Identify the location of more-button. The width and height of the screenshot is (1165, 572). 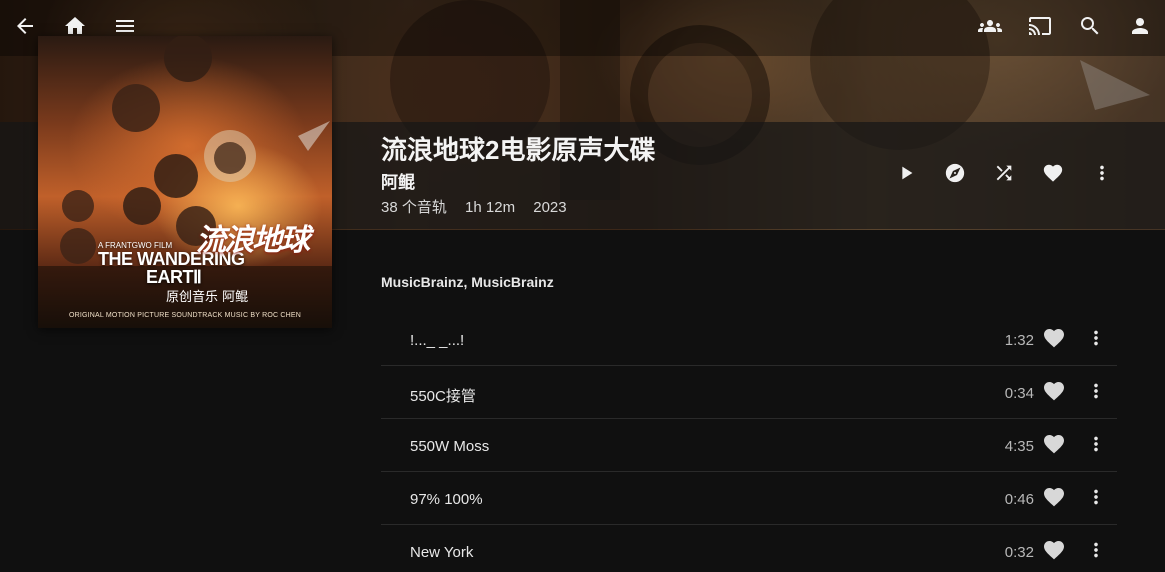
(1102, 173).